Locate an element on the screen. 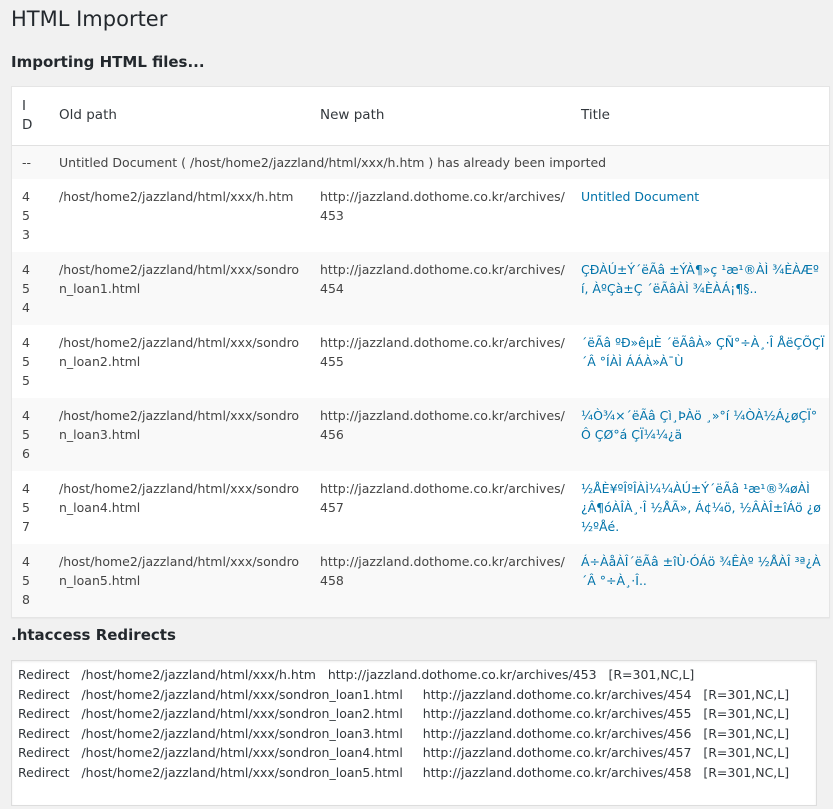 This screenshot has height=809, width=833. page-title: HTML Importer is located at coordinates (89, 19).